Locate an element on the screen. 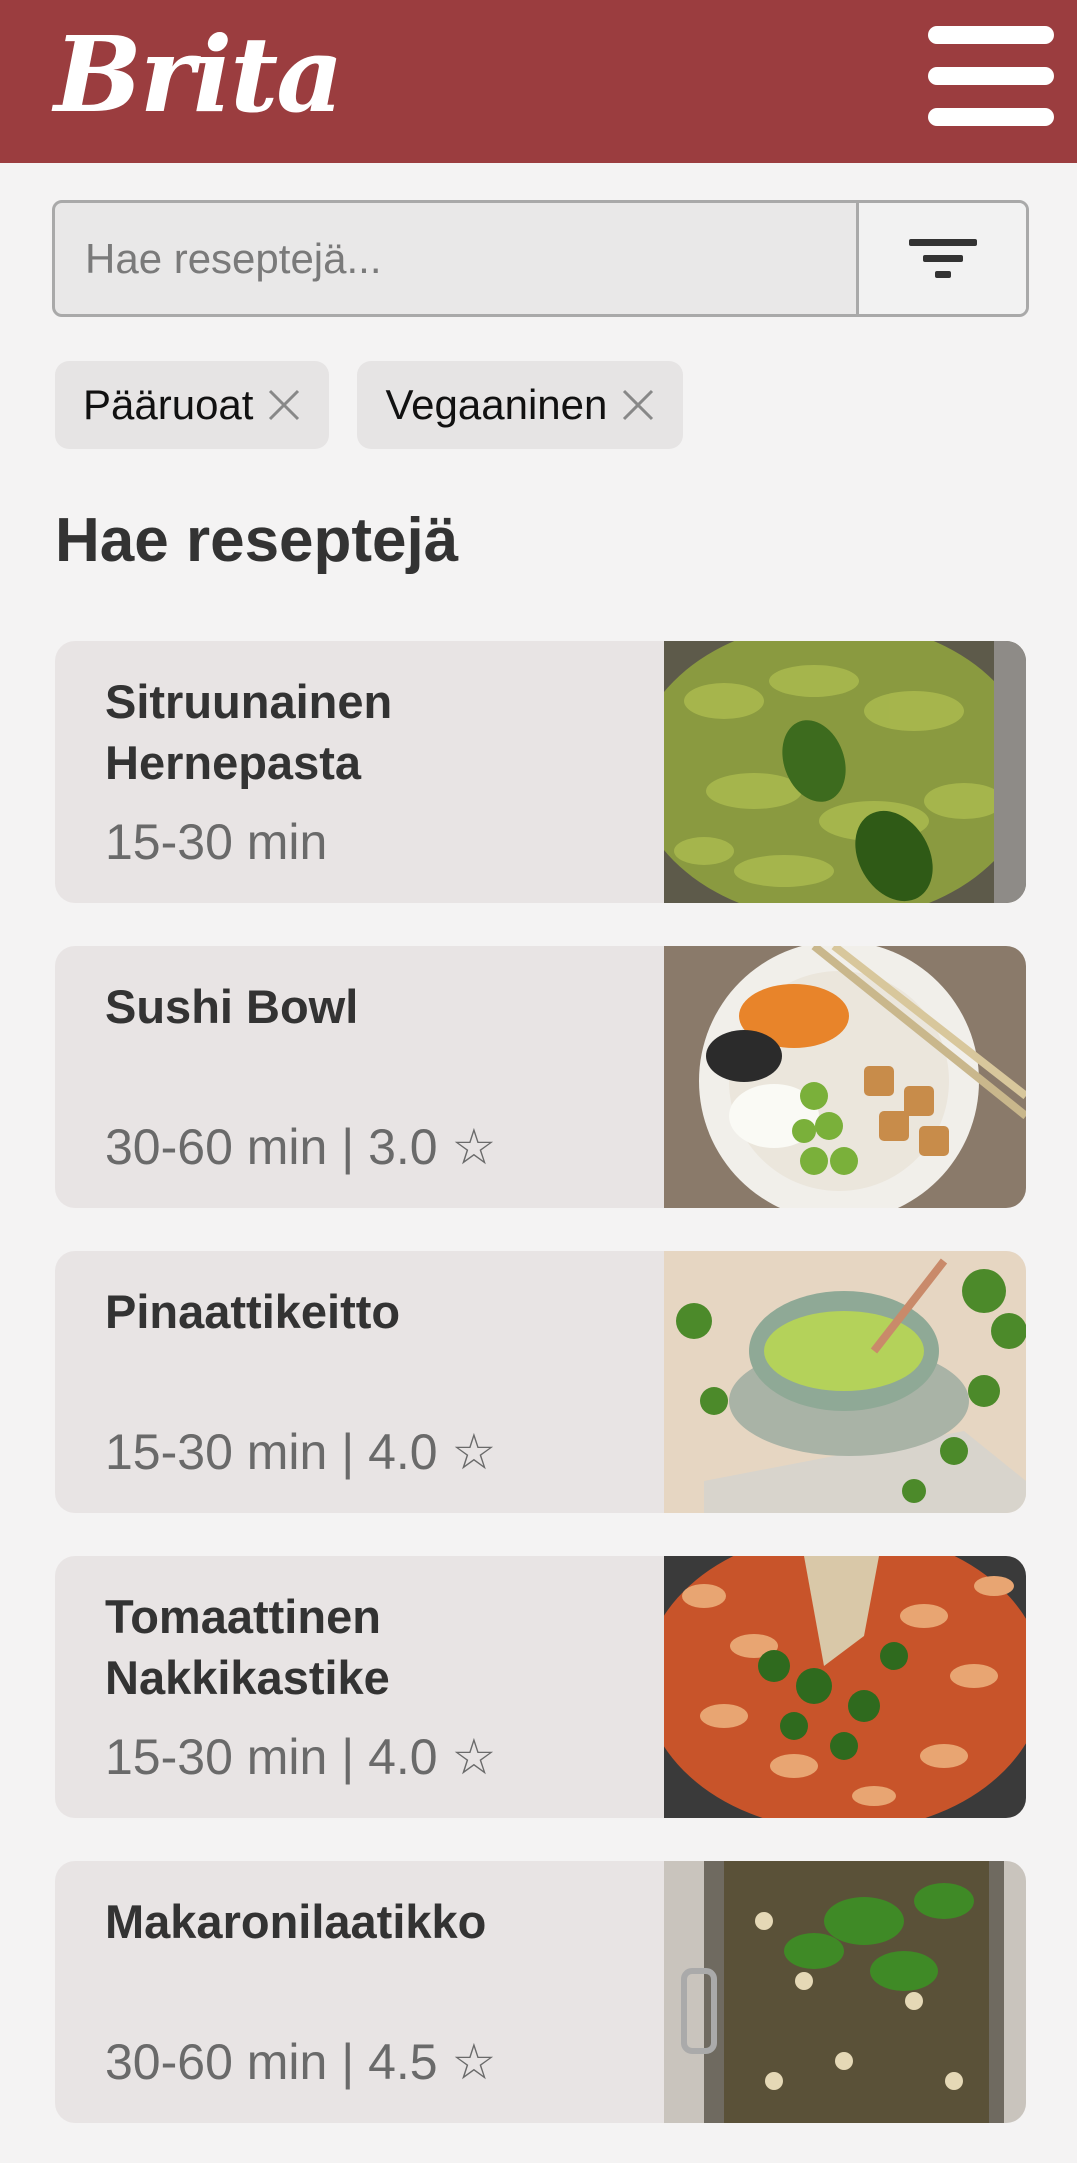 The height and width of the screenshot is (2163, 1077). brand-logo: Brita is located at coordinates (199, 75).